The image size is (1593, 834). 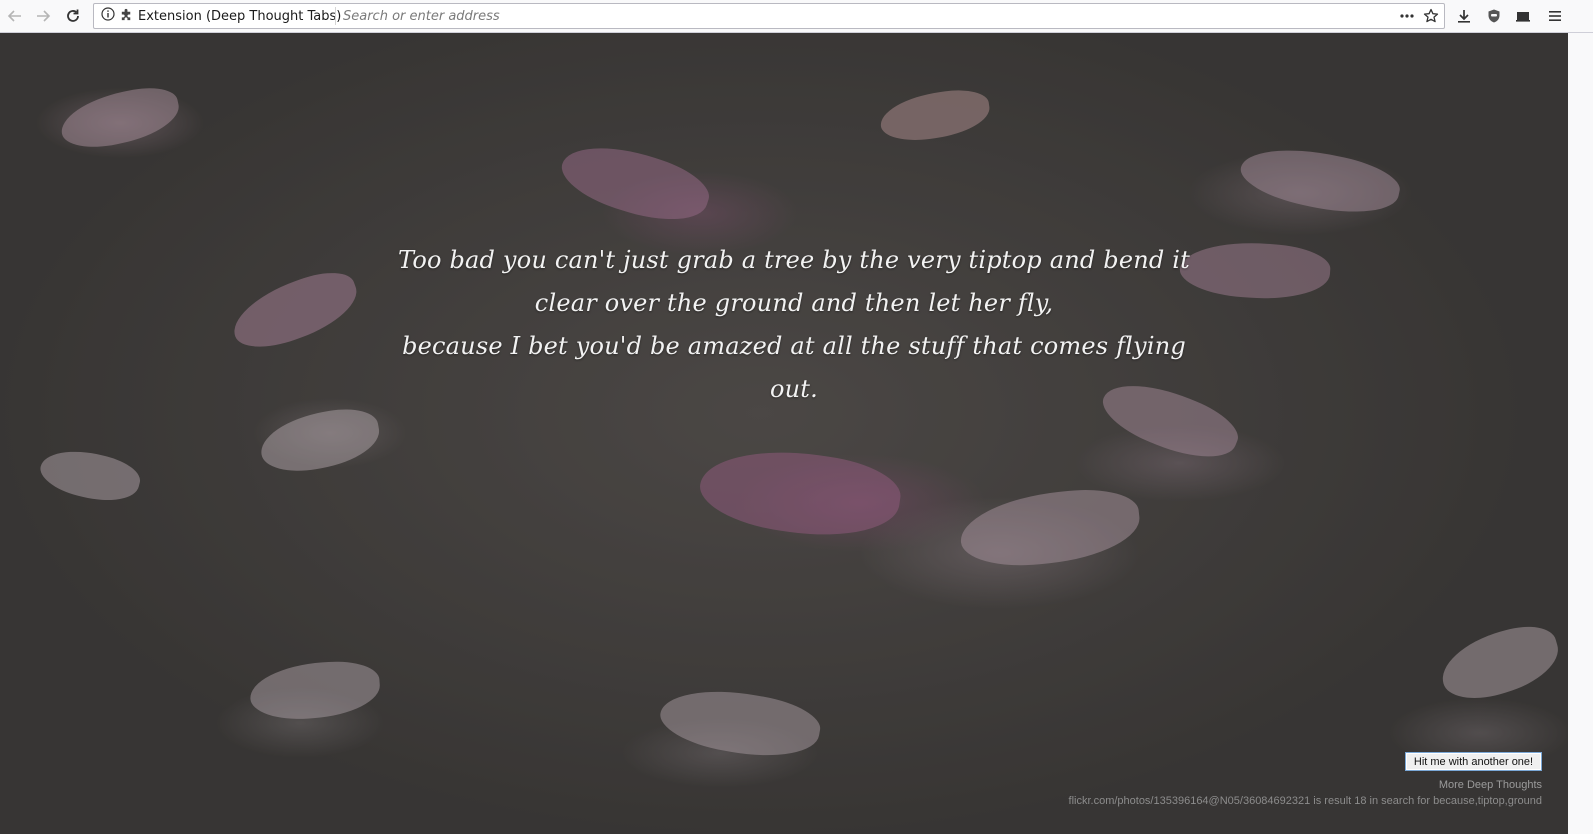 I want to click on browser-toolbar: Extension (Deep Thought Tabs), so click(x=796, y=16).